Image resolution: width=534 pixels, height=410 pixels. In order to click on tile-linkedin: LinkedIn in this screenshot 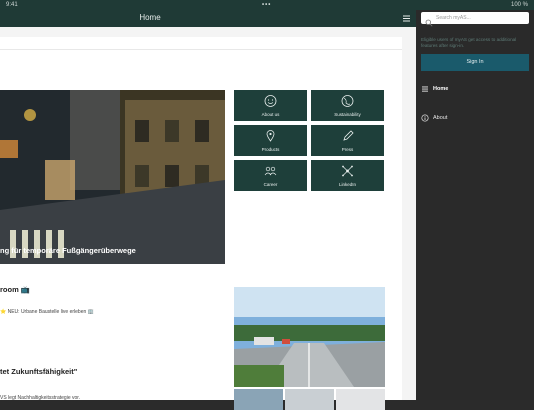, I will do `click(347, 175)`.